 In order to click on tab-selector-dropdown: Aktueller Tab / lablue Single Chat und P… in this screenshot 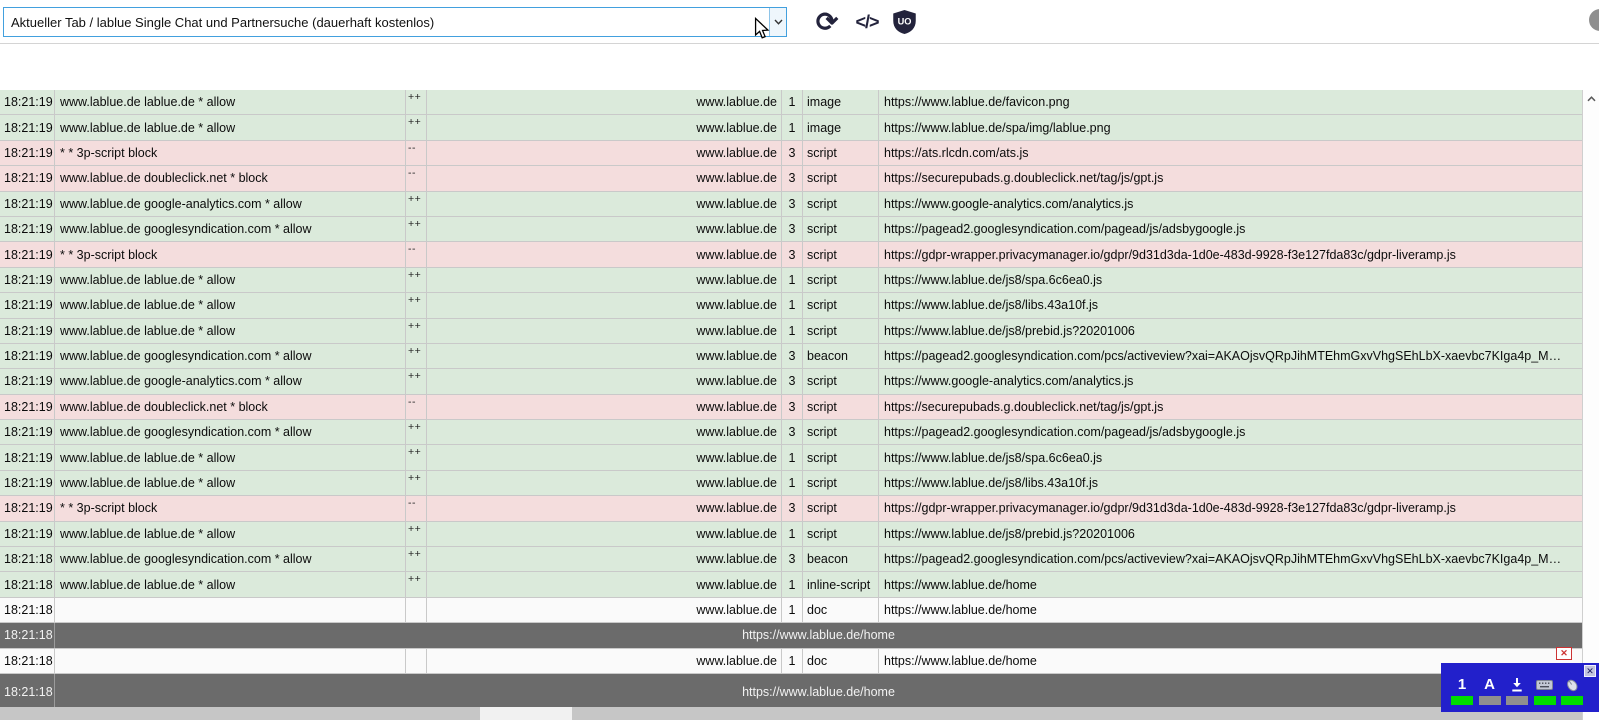, I will do `click(395, 22)`.